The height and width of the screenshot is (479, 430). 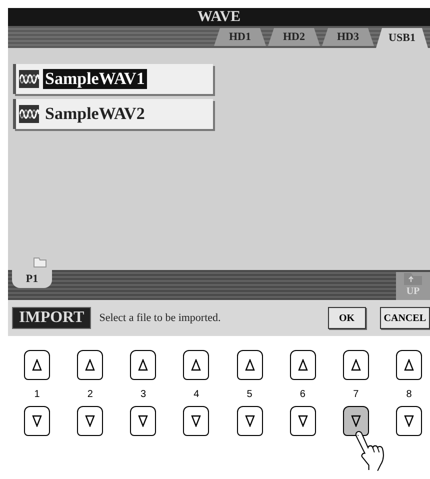 I want to click on key-number: 6, so click(x=303, y=394).